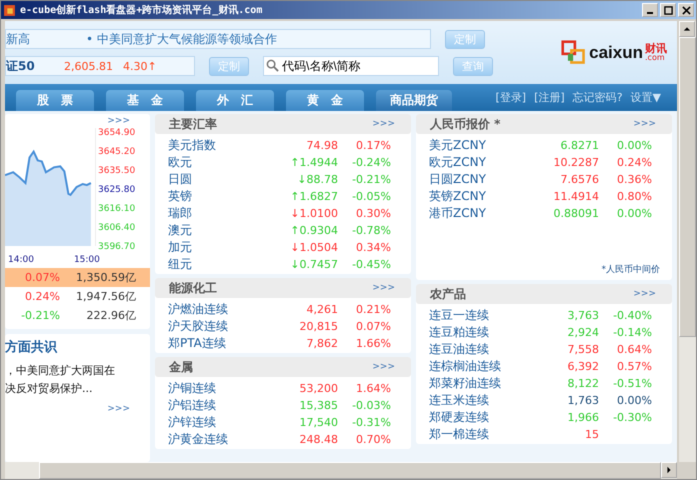 This screenshot has height=480, width=697. What do you see at coordinates (181, 367) in the screenshot?
I see `panel-title: 金属` at bounding box center [181, 367].